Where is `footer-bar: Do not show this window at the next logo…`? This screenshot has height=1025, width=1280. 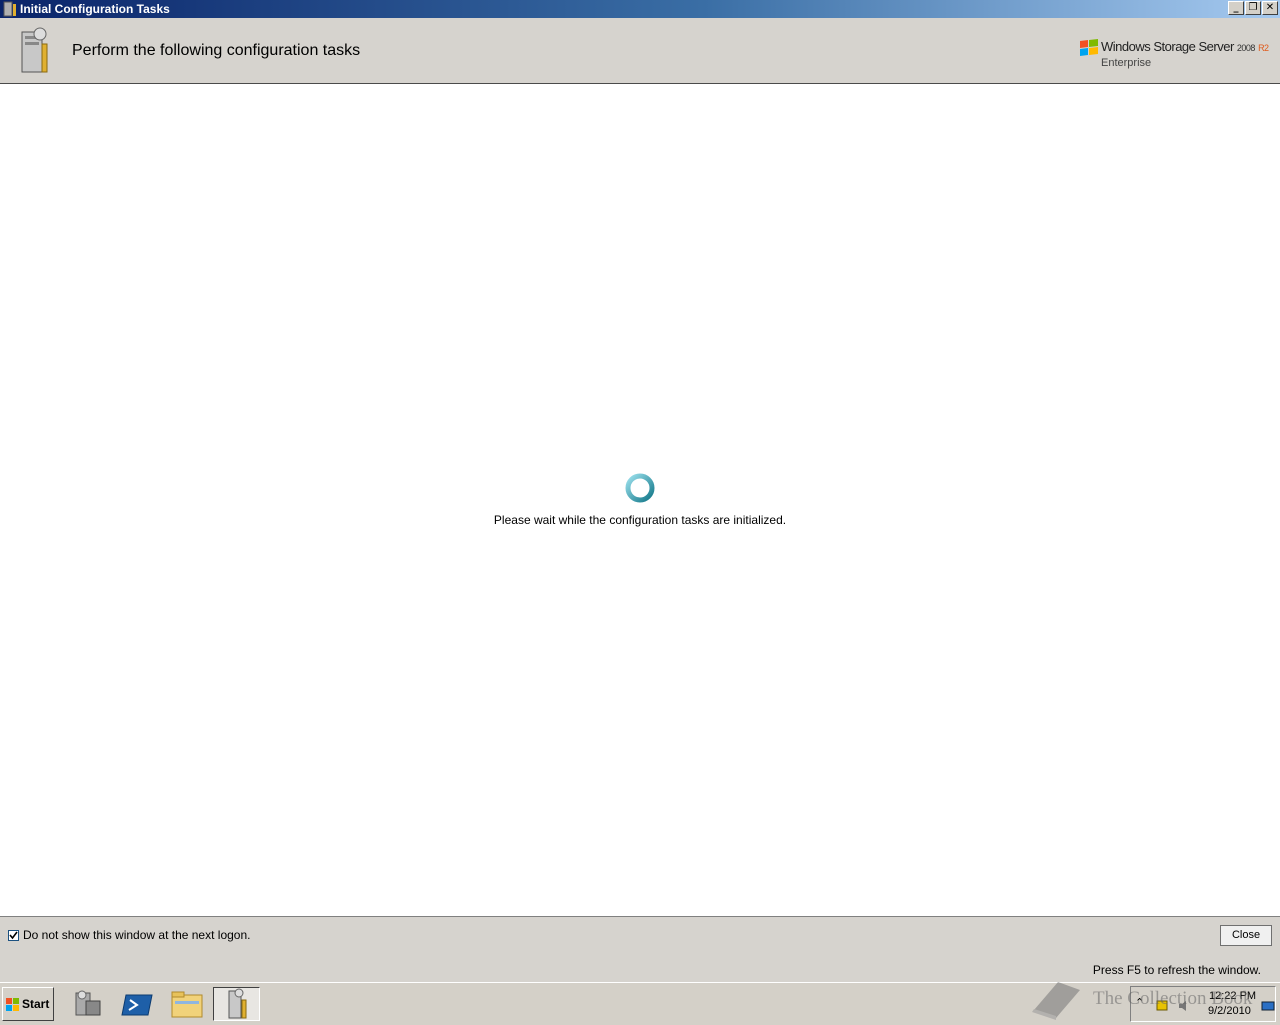
footer-bar: Do not show this window at the next logo… is located at coordinates (640, 936).